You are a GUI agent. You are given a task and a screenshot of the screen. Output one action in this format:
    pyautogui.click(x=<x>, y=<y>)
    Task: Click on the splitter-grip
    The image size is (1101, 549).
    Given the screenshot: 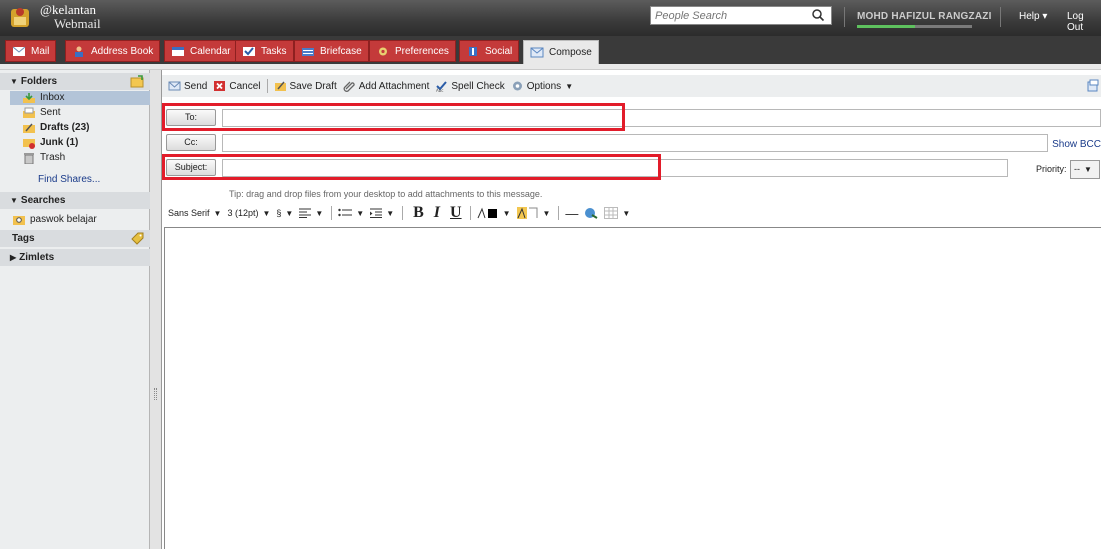 What is the action you would take?
    pyautogui.click(x=155, y=394)
    